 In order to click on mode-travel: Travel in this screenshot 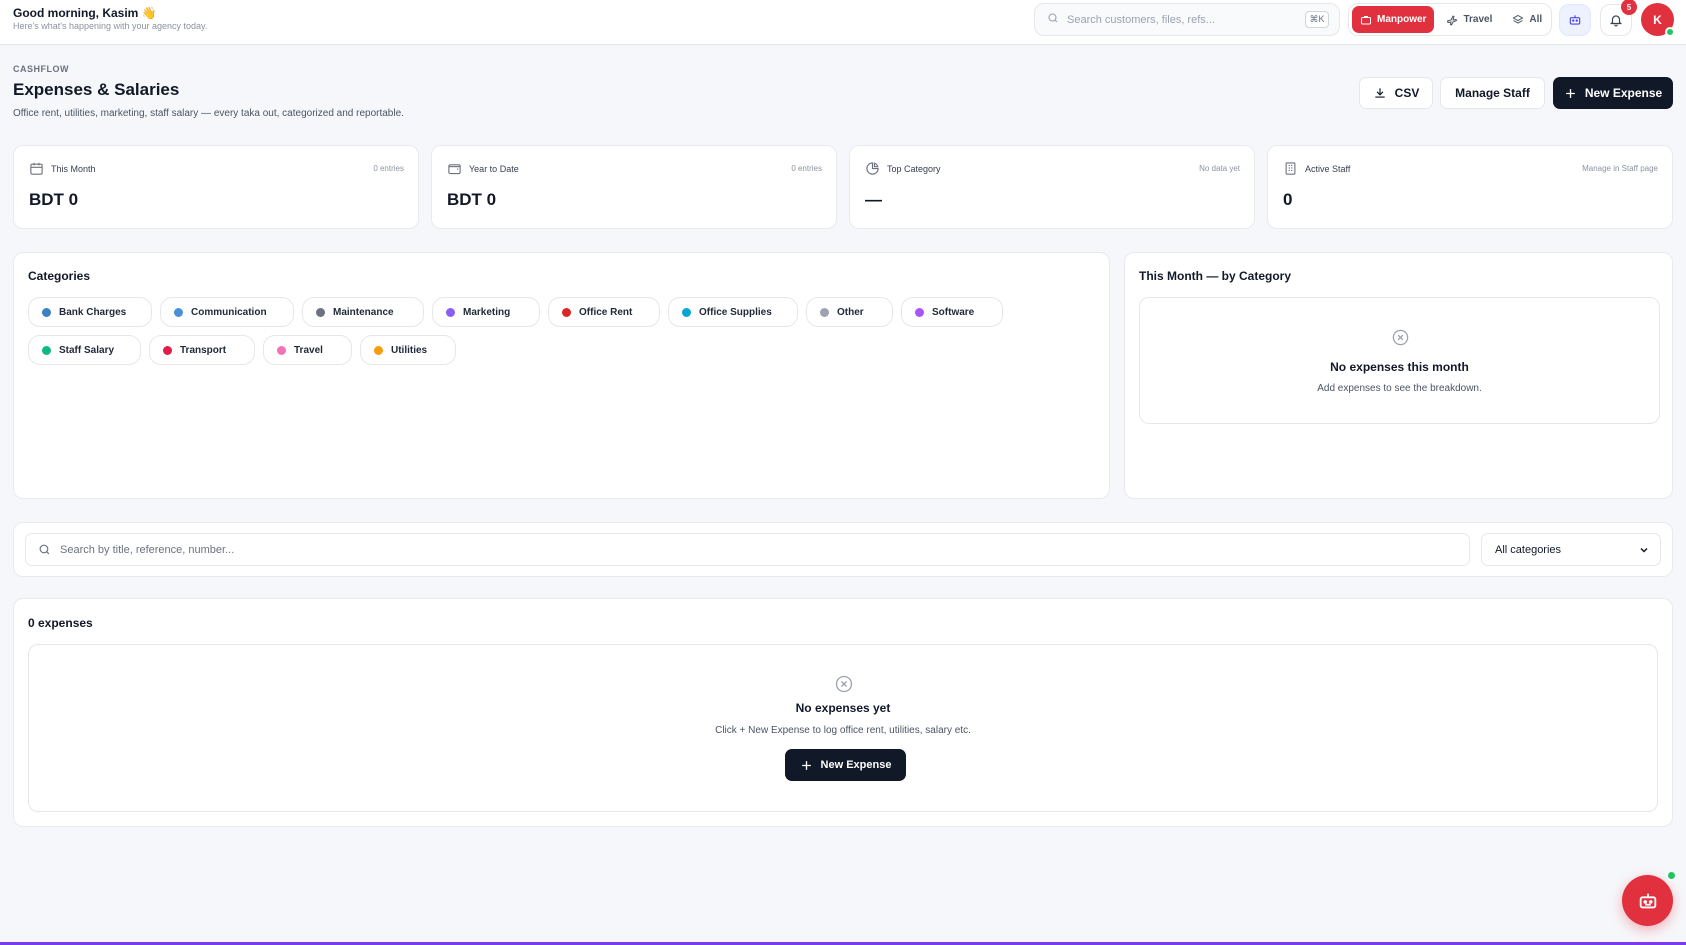, I will do `click(1469, 19)`.